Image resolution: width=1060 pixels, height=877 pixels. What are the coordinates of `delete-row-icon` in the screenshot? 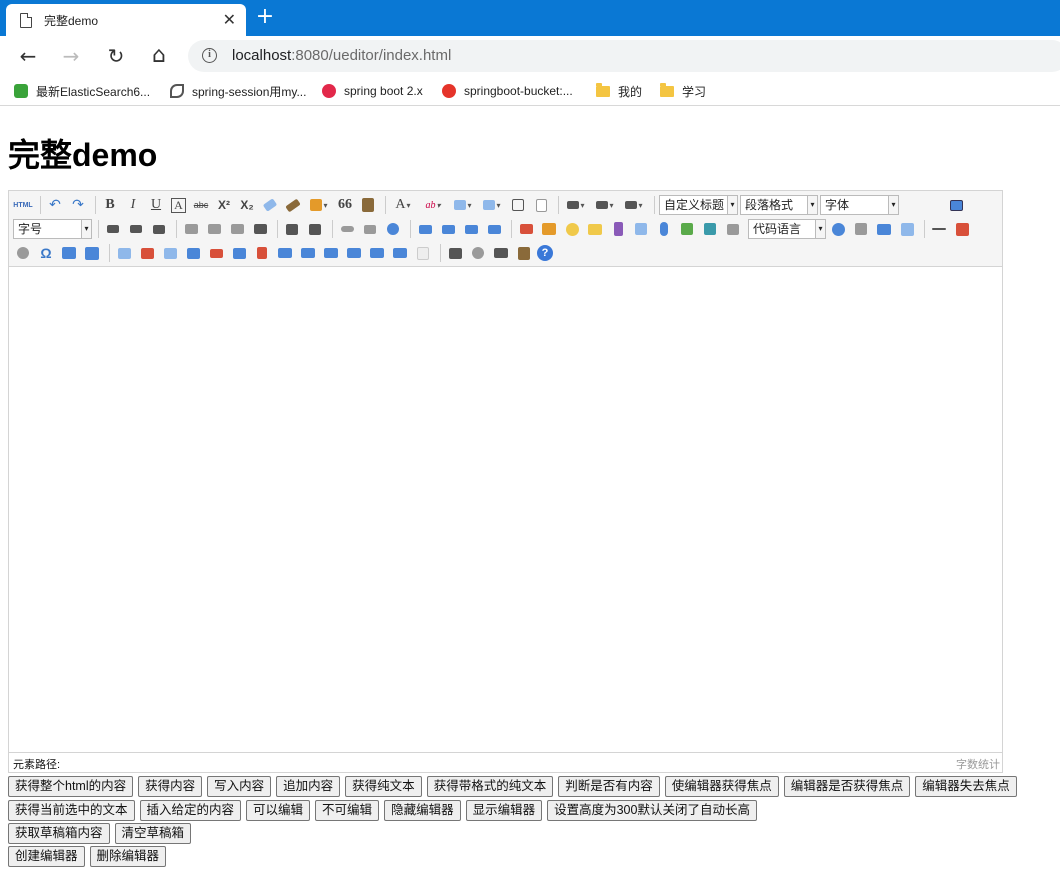 It's located at (216, 253).